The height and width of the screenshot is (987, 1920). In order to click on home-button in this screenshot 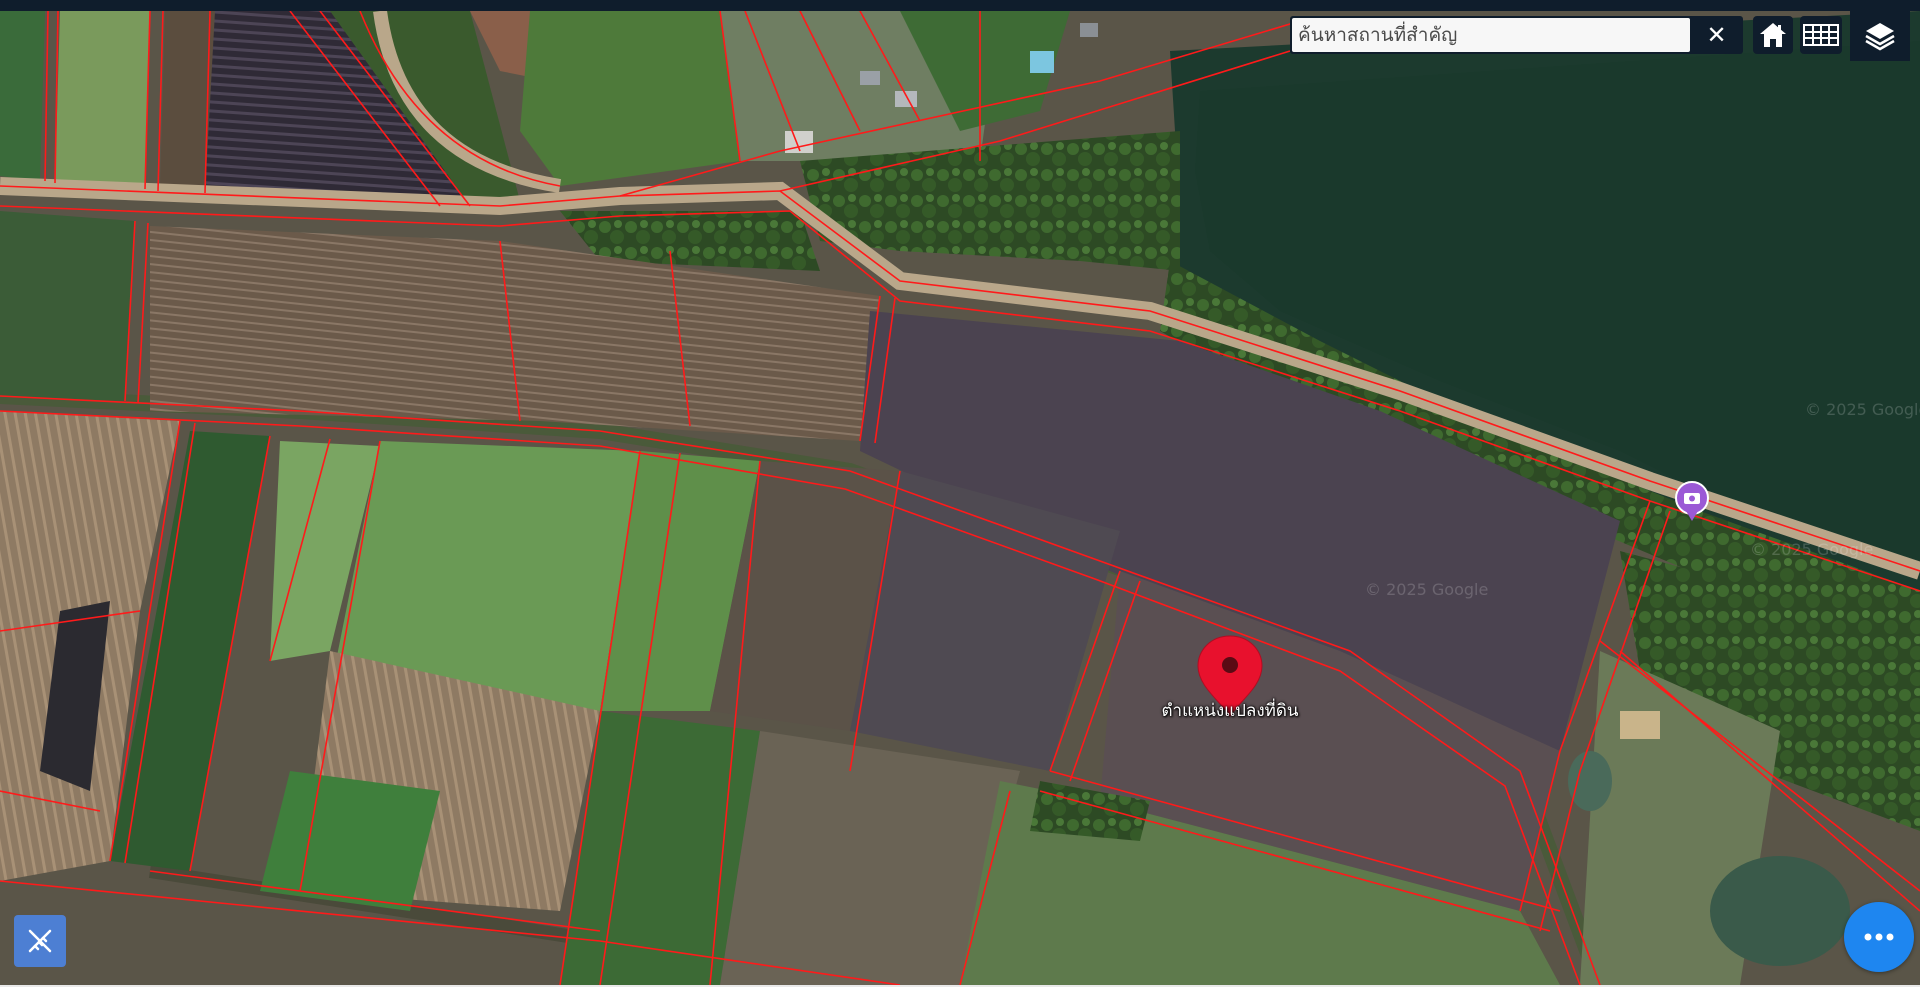, I will do `click(1773, 35)`.